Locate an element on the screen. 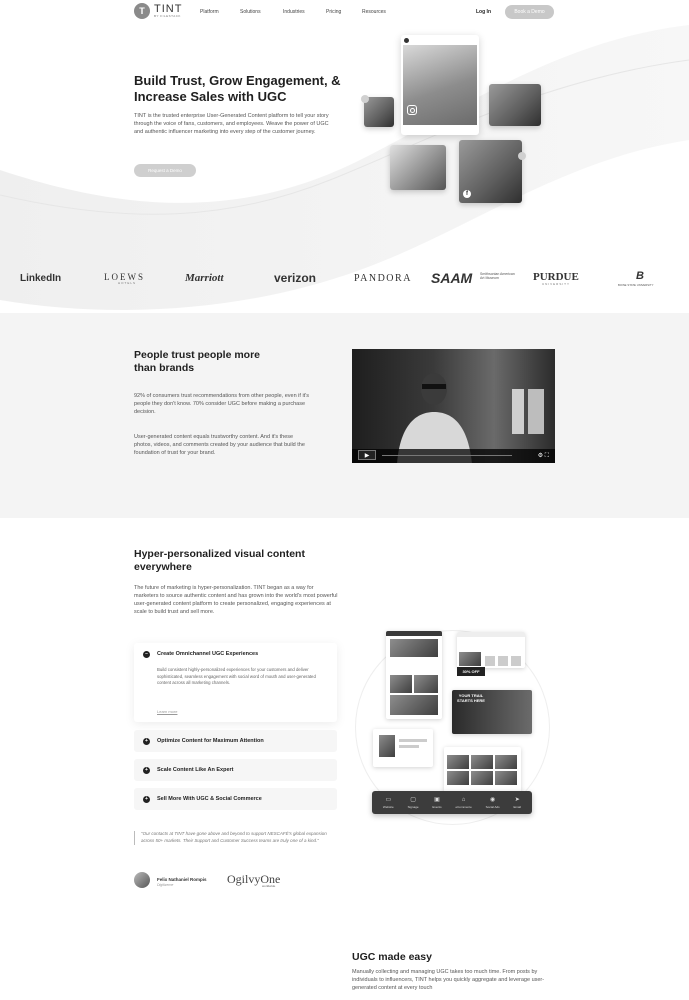  testimonial-video-player: ▶ ⚙ ⛶ is located at coordinates (453, 406).